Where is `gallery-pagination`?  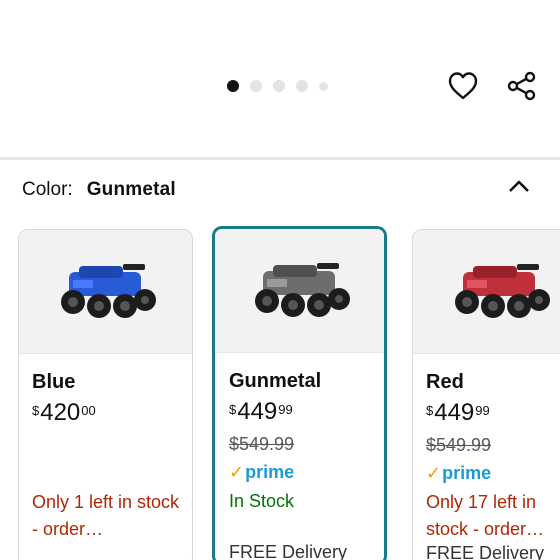 gallery-pagination is located at coordinates (283, 86).